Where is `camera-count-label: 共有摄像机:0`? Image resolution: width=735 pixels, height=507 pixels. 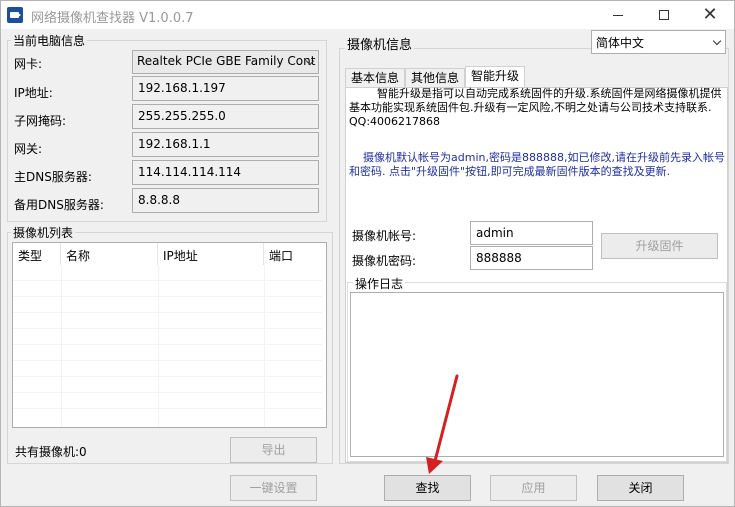
camera-count-label: 共有摄像机:0 is located at coordinates (51, 452).